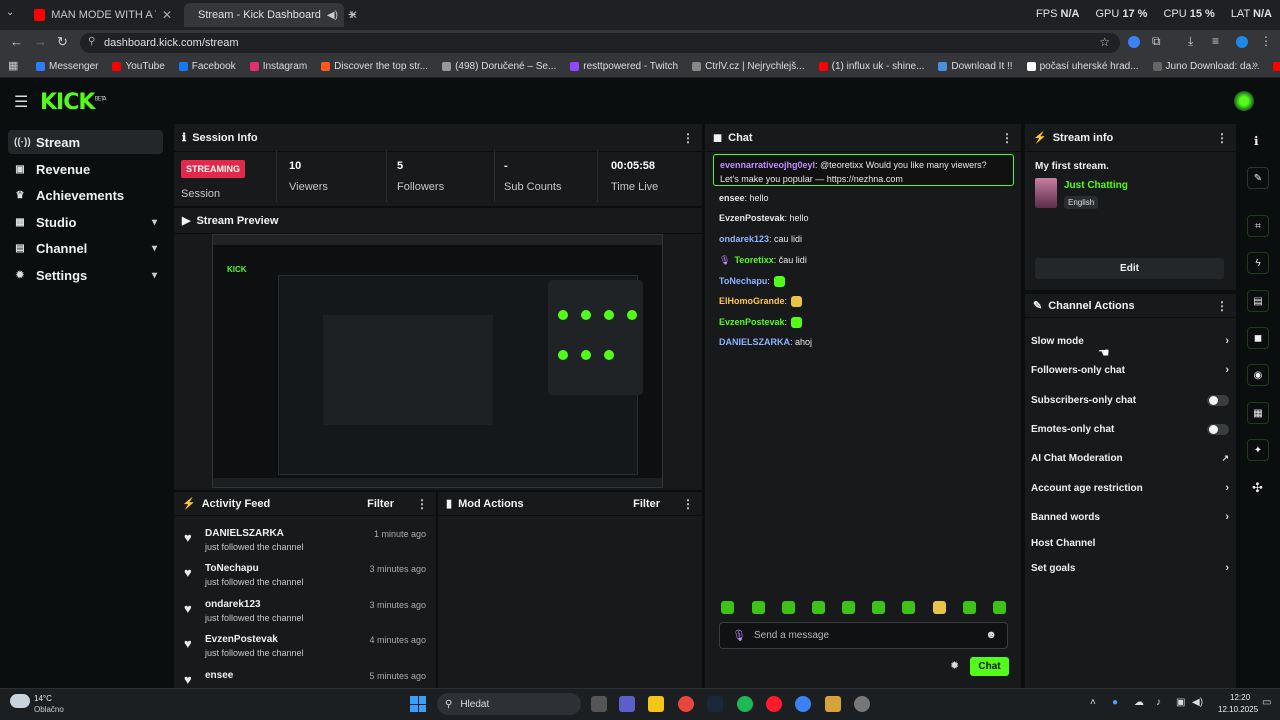 Image resolution: width=1280 pixels, height=720 pixels. Describe the element at coordinates (509, 704) in the screenshot. I see `taskbar-search: ⚲ Hledat` at that location.